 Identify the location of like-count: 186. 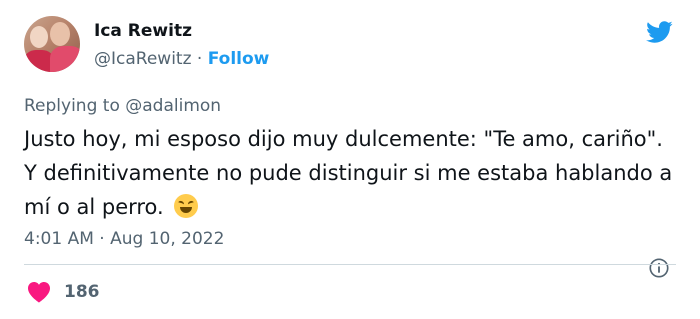
(82, 292).